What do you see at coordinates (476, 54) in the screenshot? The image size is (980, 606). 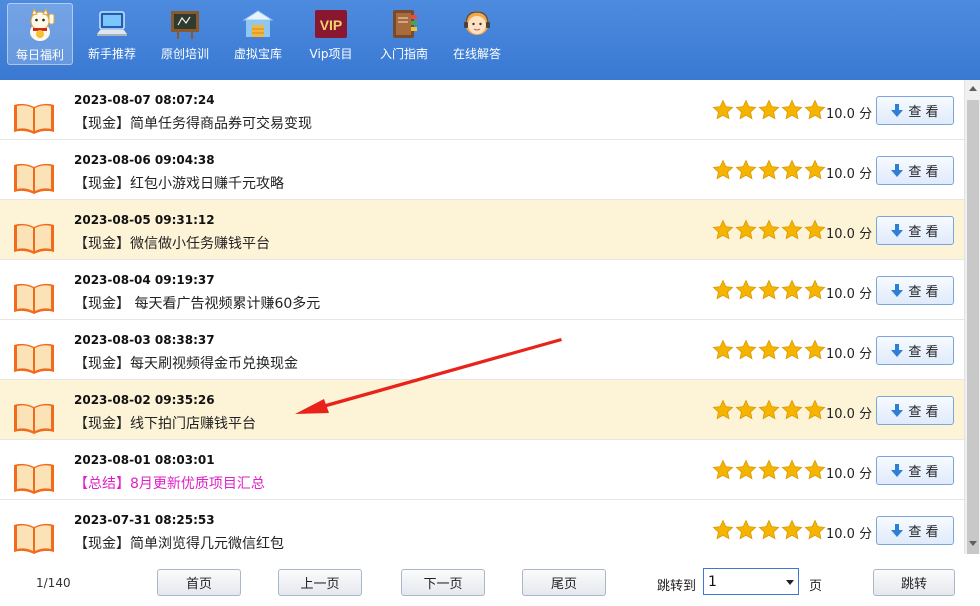 I see `tab-label: 在线解答` at bounding box center [476, 54].